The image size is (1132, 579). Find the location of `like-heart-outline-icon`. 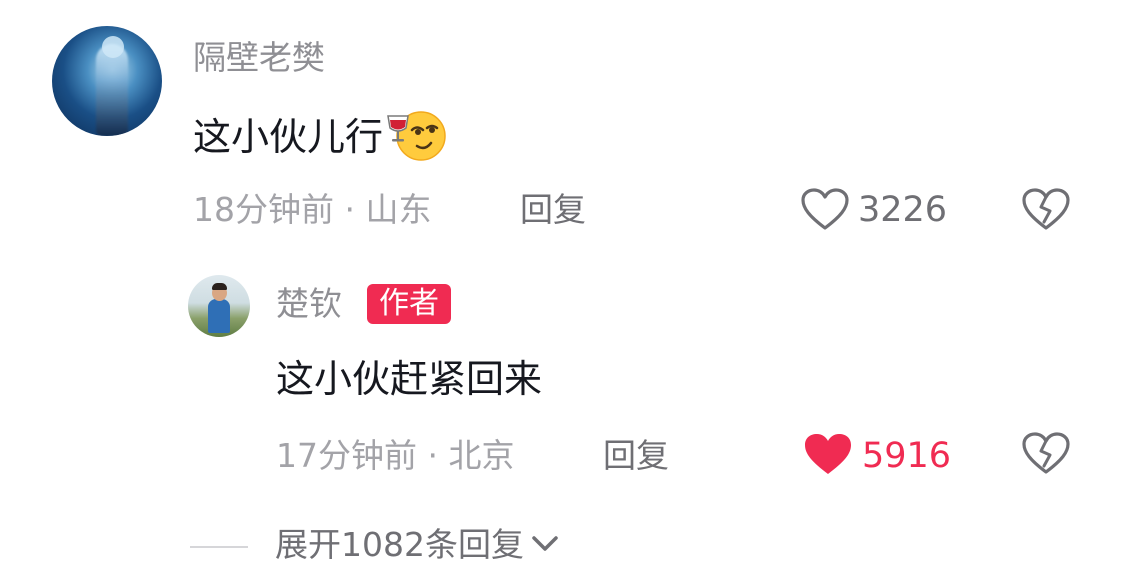

like-heart-outline-icon is located at coordinates (825, 209).